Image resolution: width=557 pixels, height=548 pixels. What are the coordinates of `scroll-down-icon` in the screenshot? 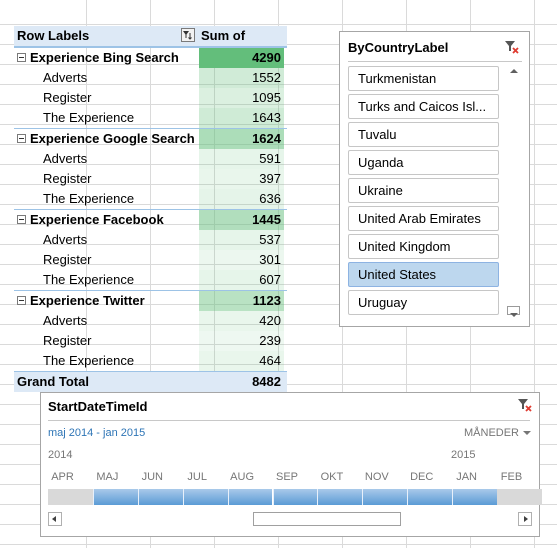 It's located at (514, 315).